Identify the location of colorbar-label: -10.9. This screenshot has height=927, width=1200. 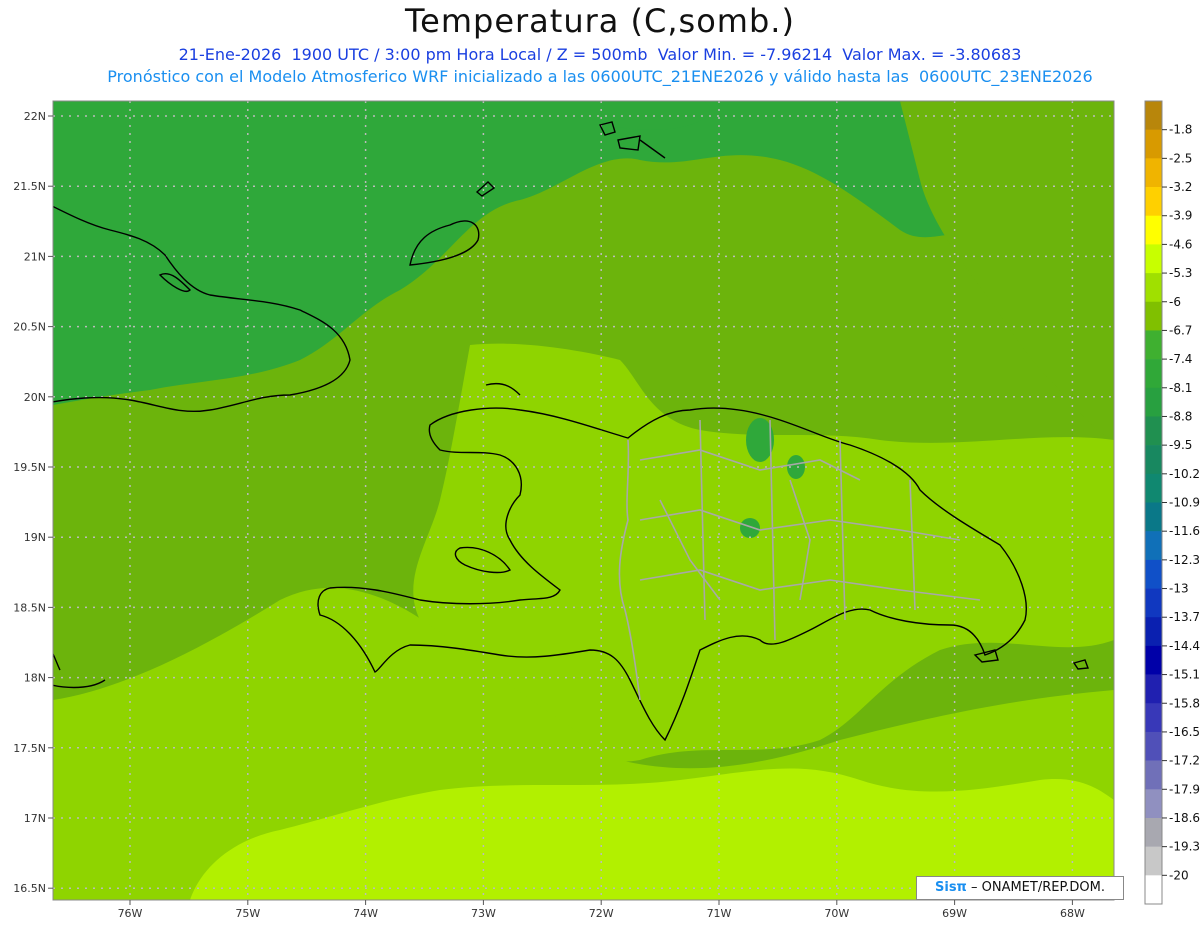
(1184, 503).